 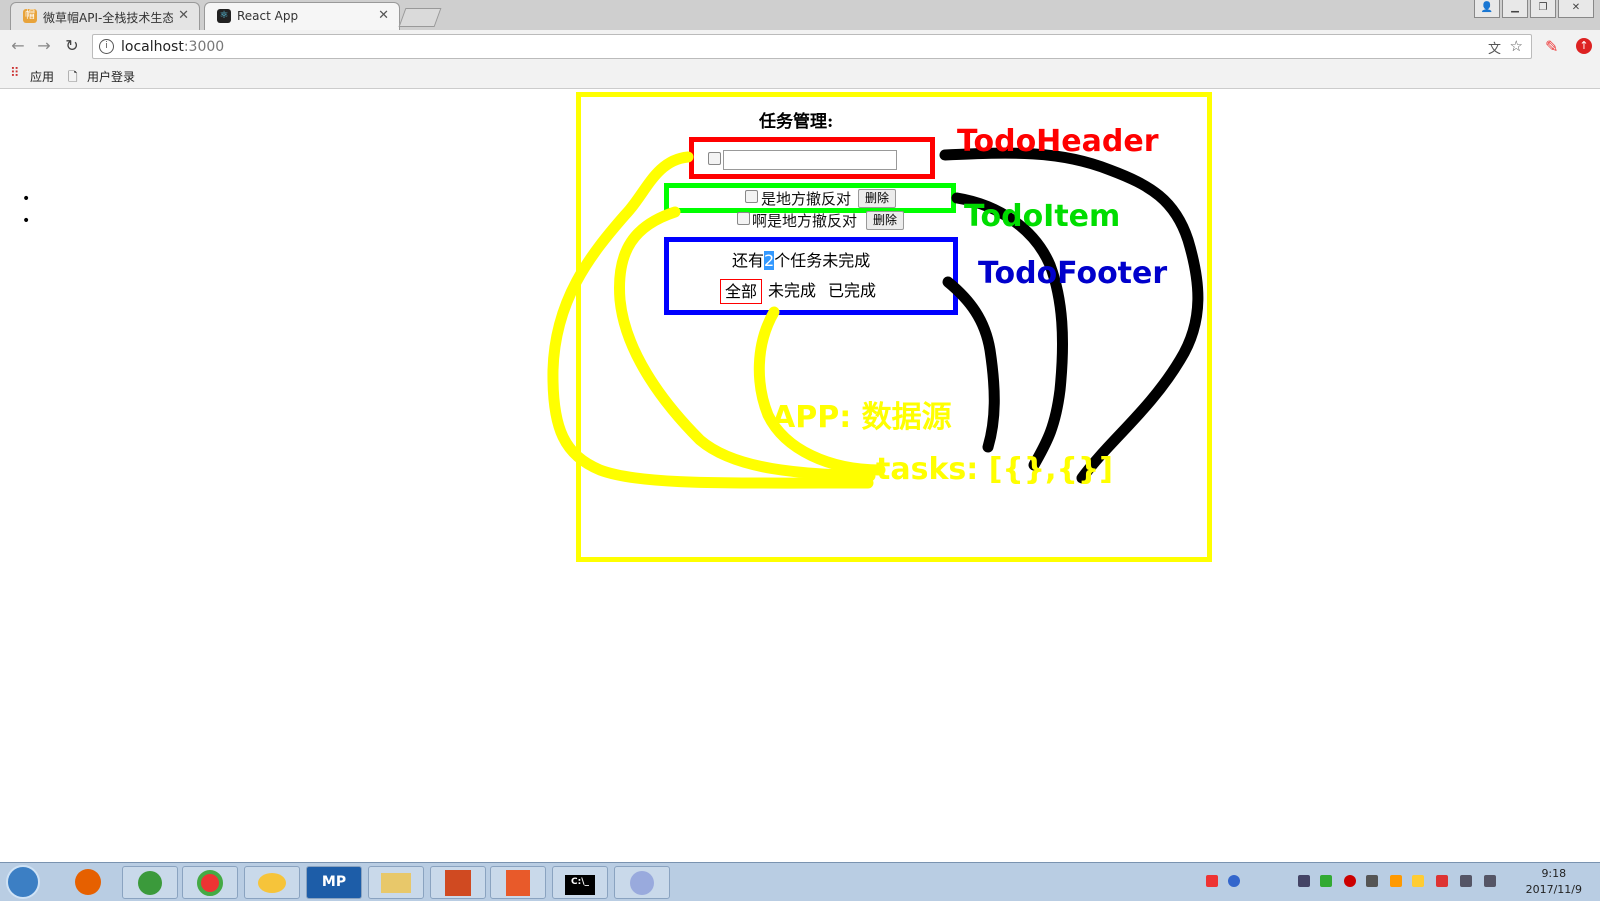 I want to click on chrome-icon, so click(x=210, y=882).